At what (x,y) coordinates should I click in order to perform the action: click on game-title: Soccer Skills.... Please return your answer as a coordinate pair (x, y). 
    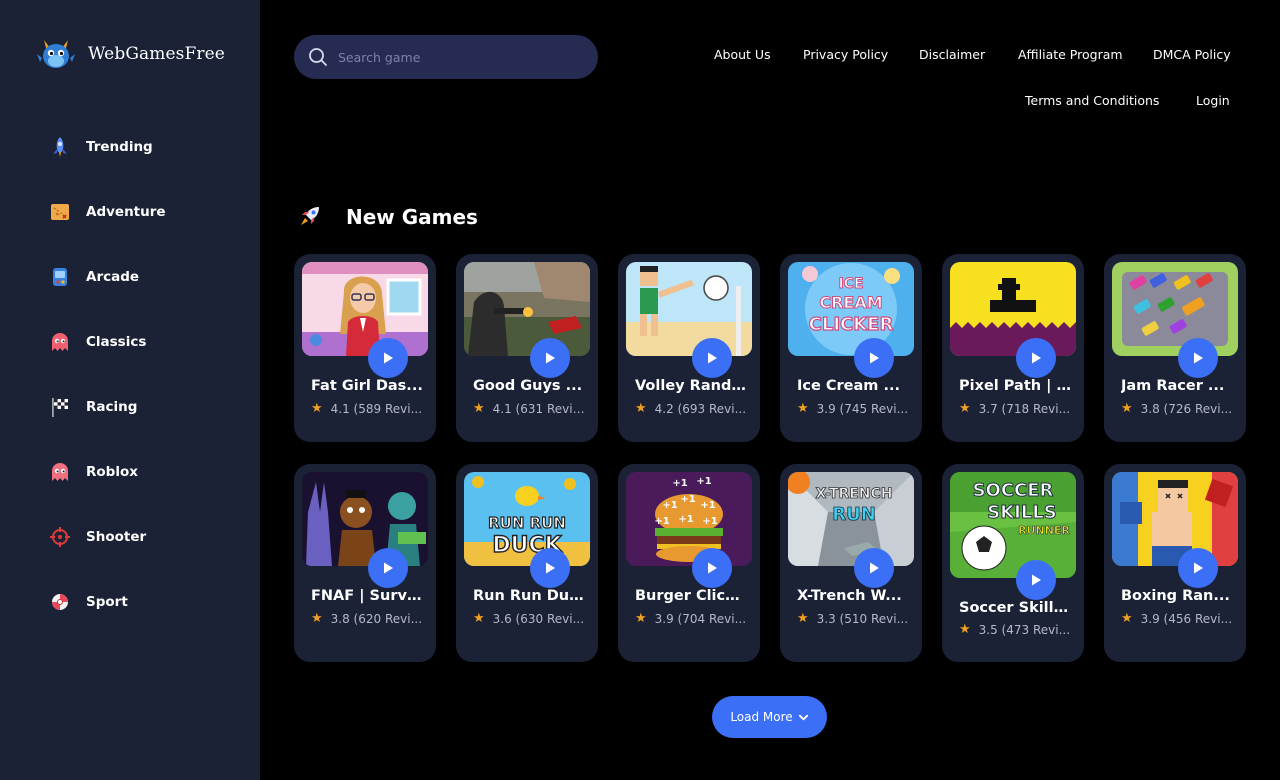
    Looking at the image, I should click on (1015, 608).